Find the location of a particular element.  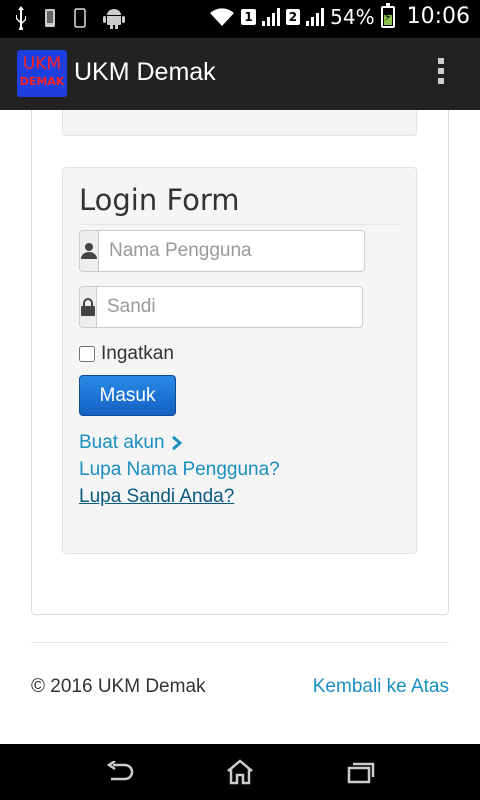

previous-module-well is located at coordinates (239, 123).